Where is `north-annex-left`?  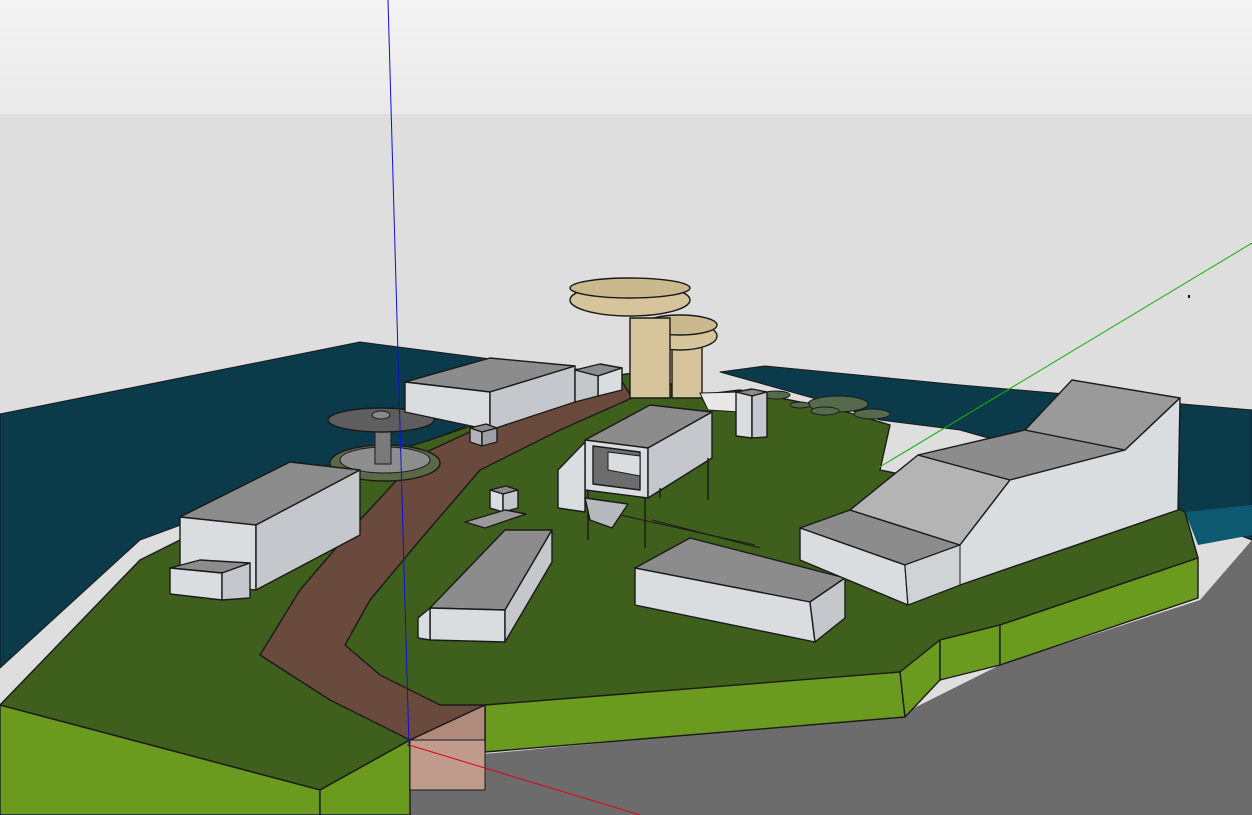
north-annex-left is located at coordinates (586, 386).